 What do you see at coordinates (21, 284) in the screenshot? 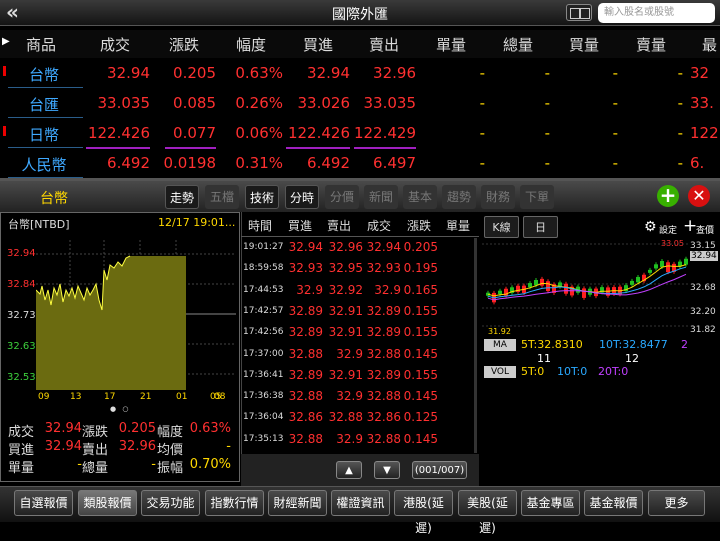
I see `y-tick: 32.84` at bounding box center [21, 284].